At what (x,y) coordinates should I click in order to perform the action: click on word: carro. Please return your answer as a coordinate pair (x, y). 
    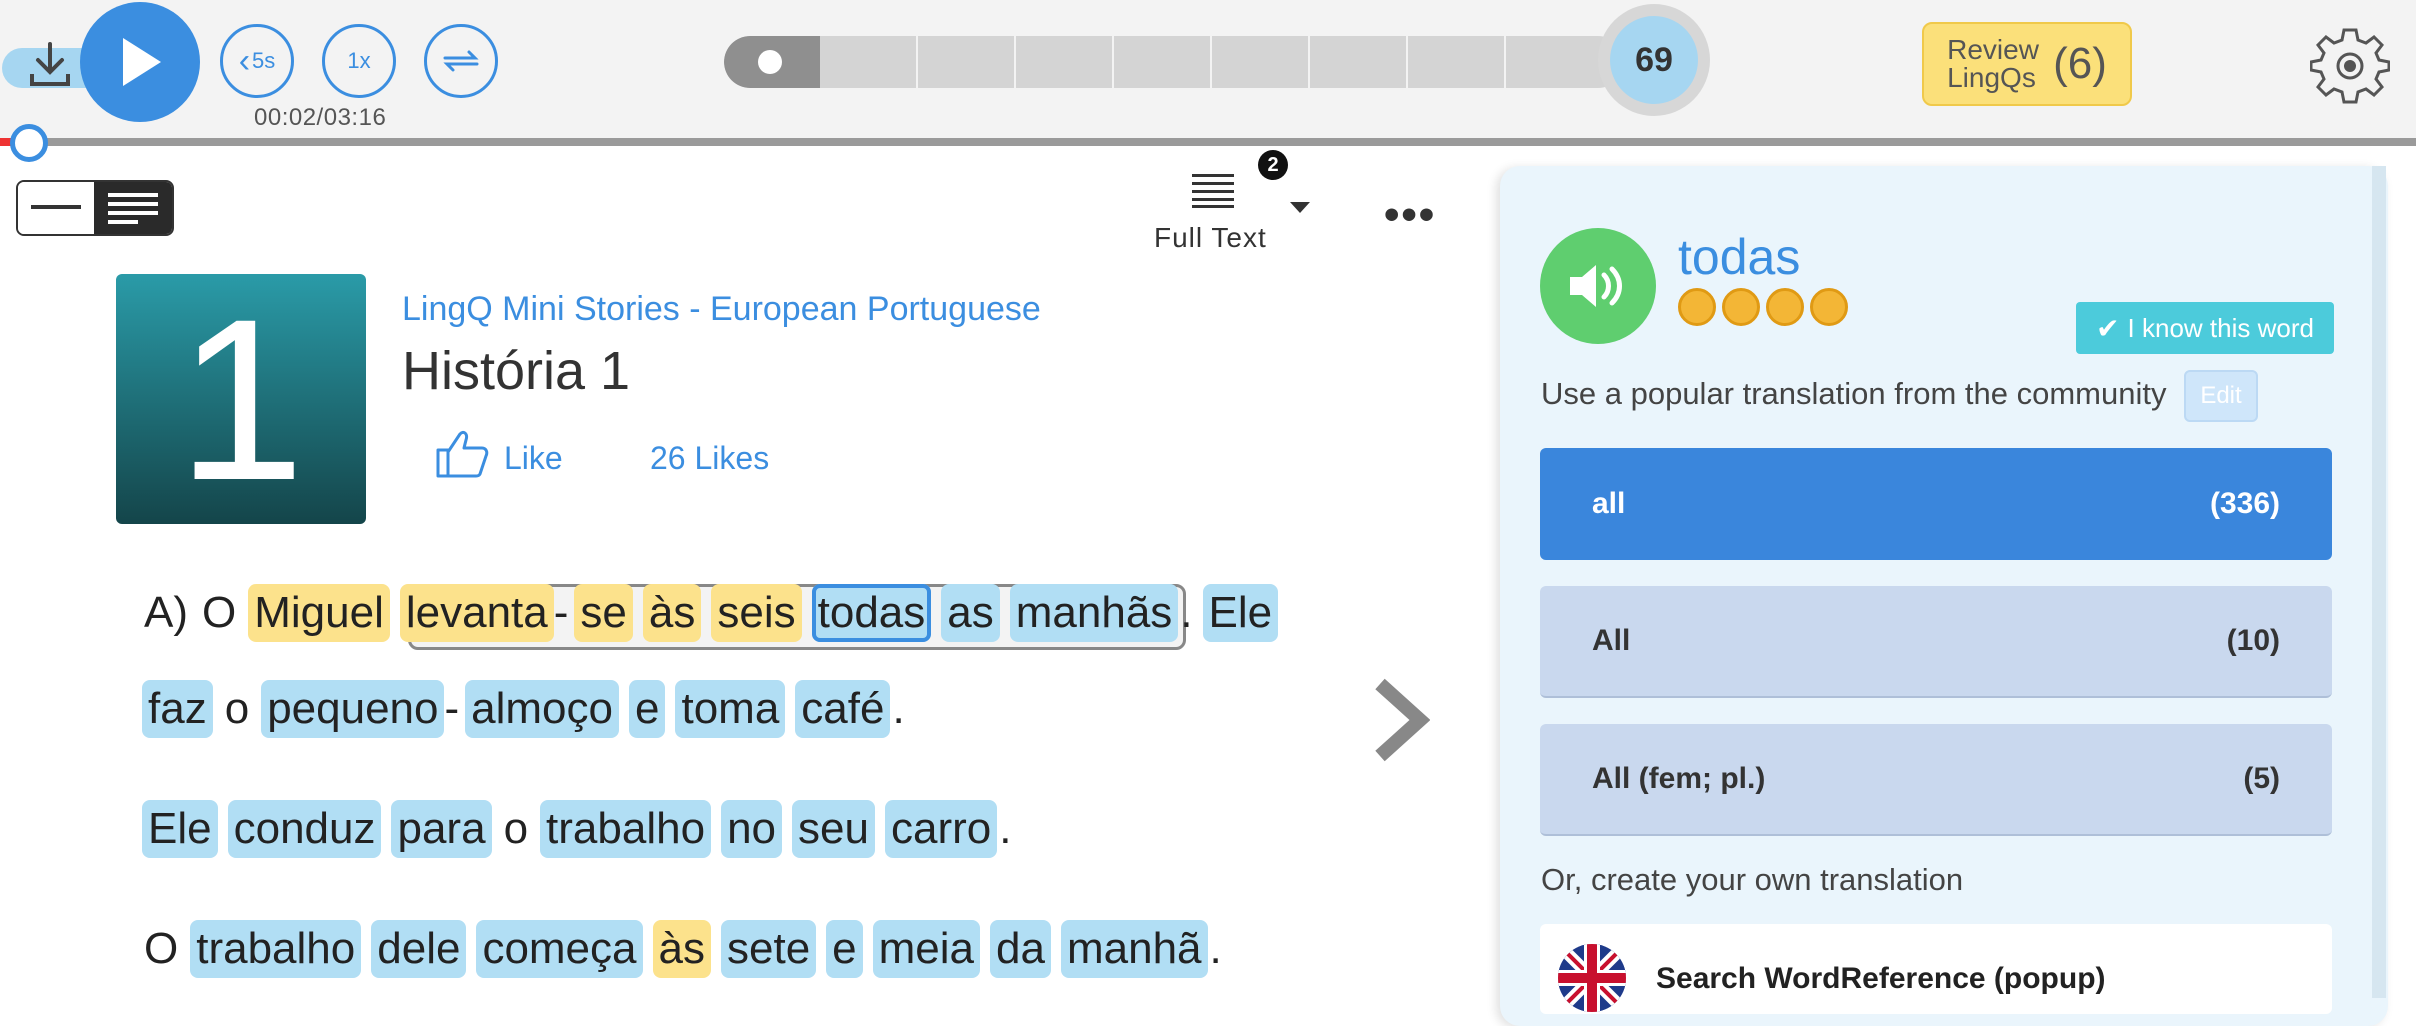
    Looking at the image, I should click on (941, 829).